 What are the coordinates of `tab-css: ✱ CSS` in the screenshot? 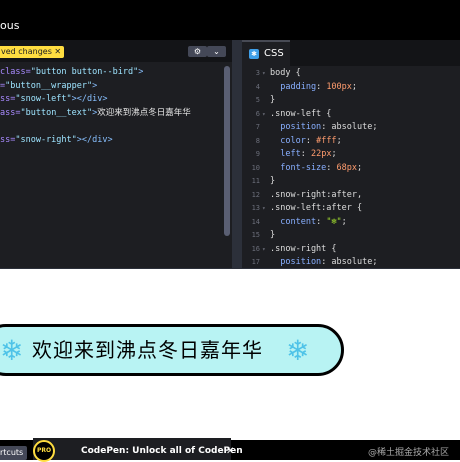 It's located at (266, 53).